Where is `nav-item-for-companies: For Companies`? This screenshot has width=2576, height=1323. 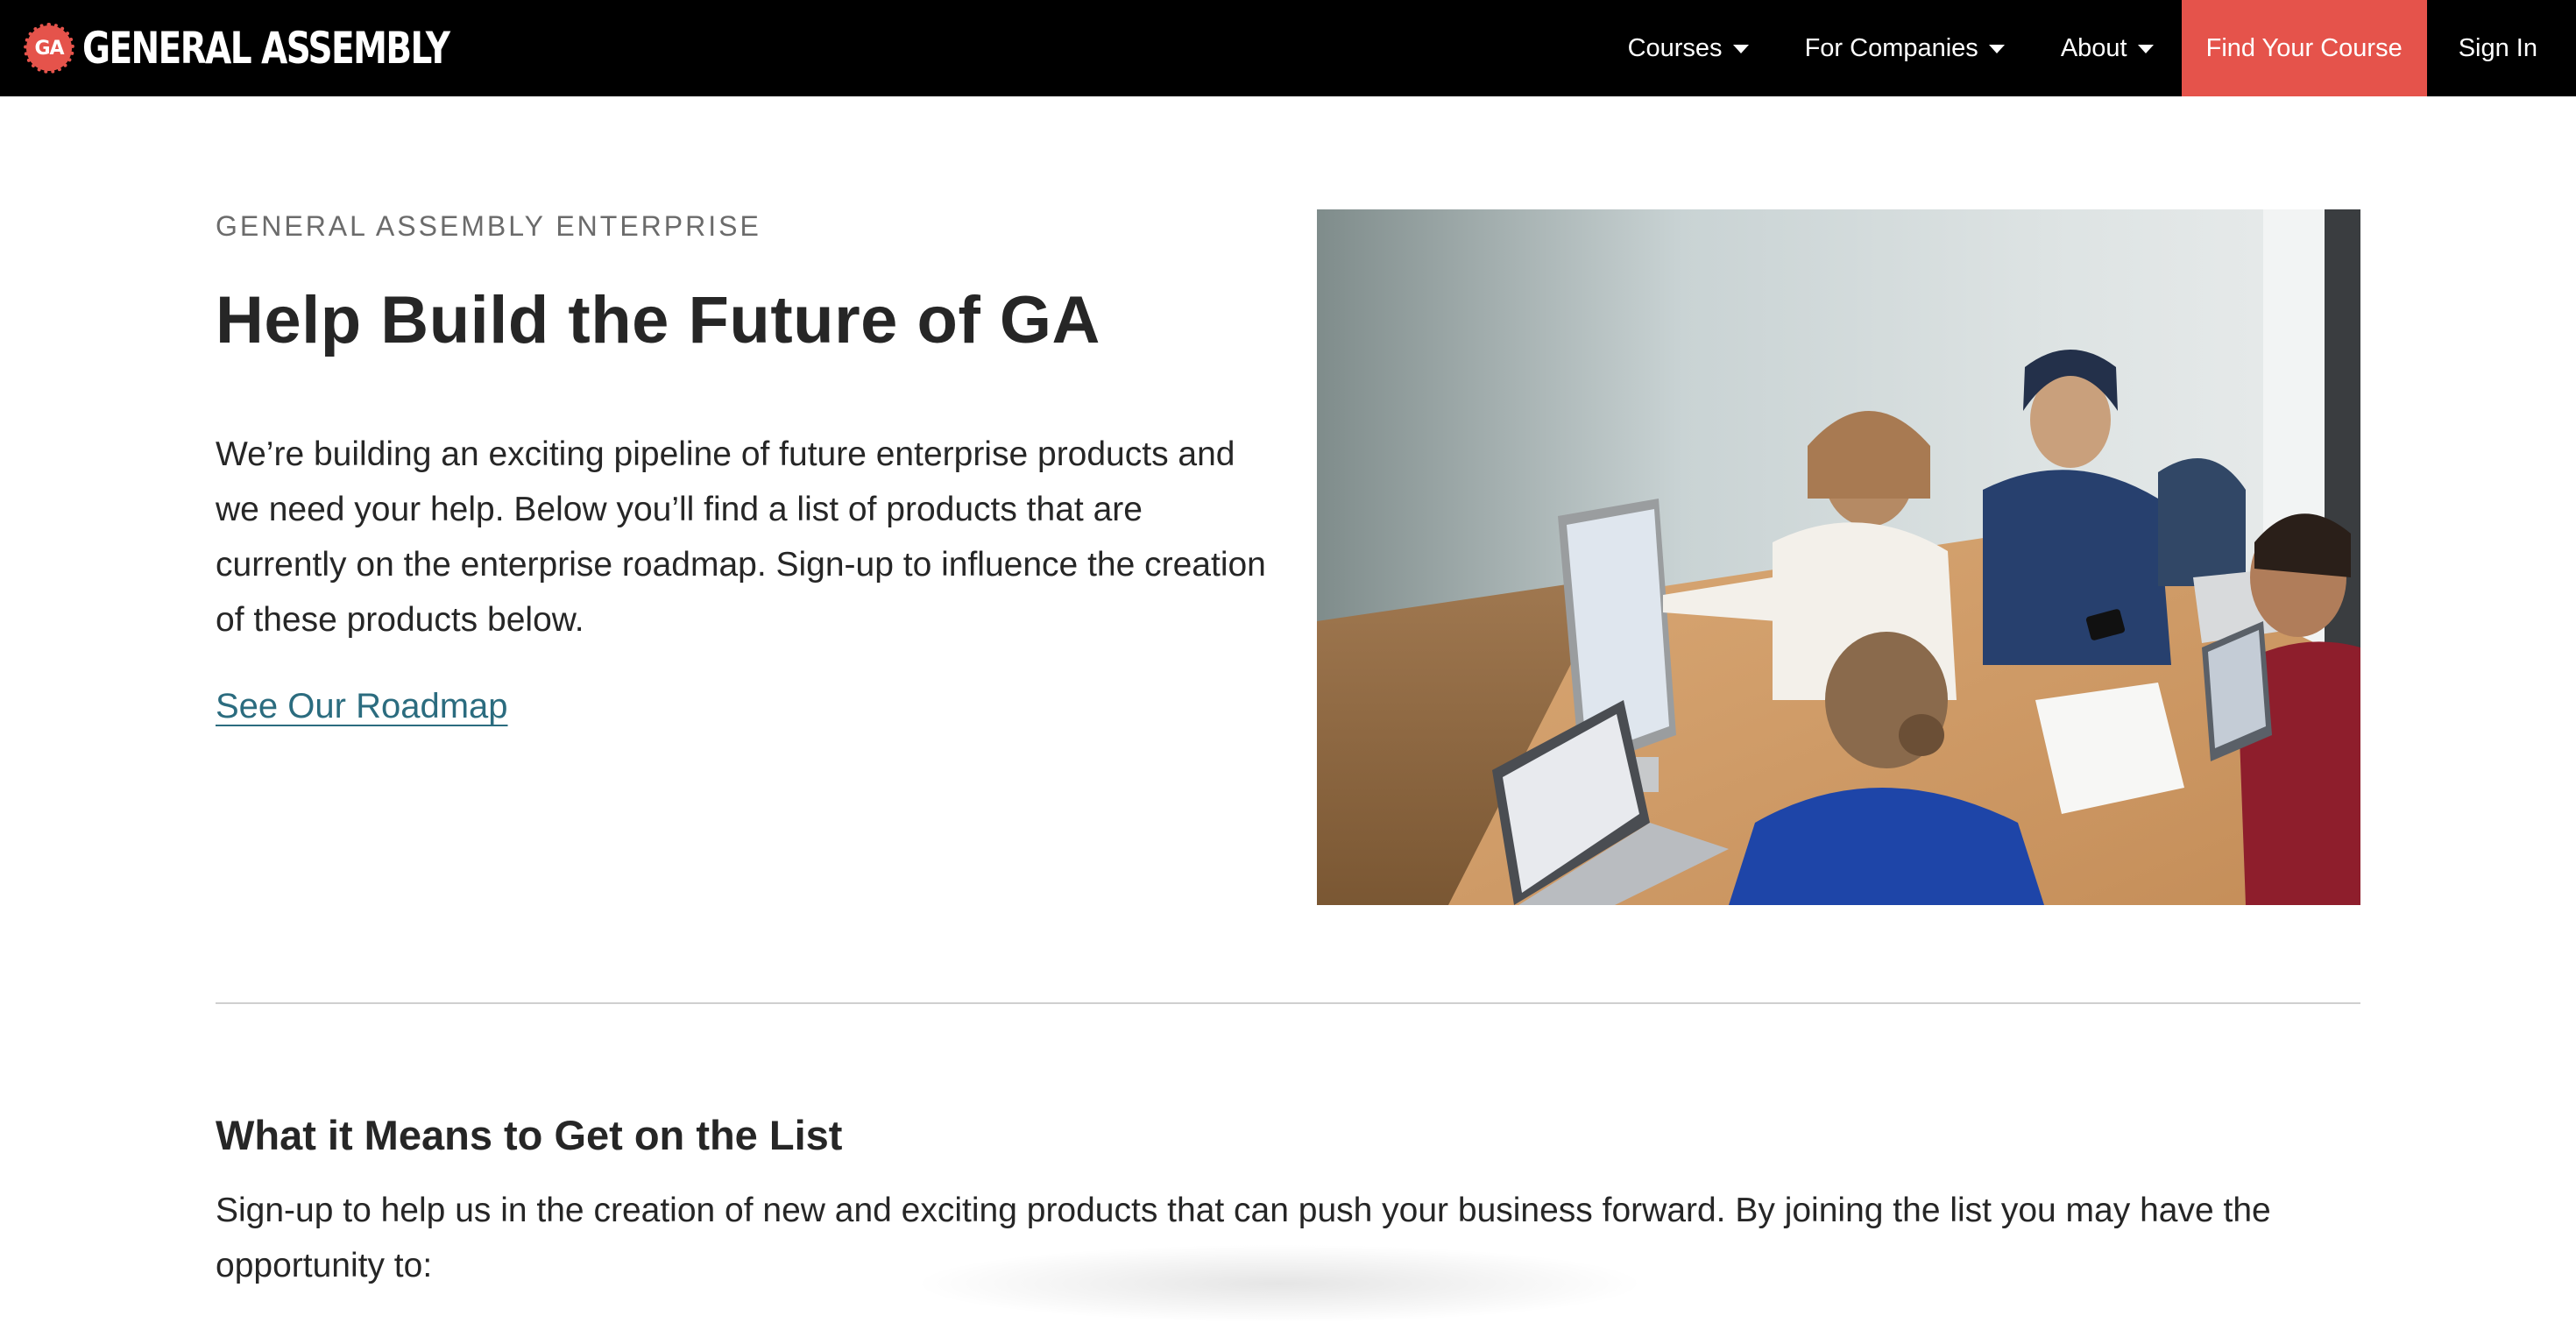 nav-item-for-companies: For Companies is located at coordinates (1905, 48).